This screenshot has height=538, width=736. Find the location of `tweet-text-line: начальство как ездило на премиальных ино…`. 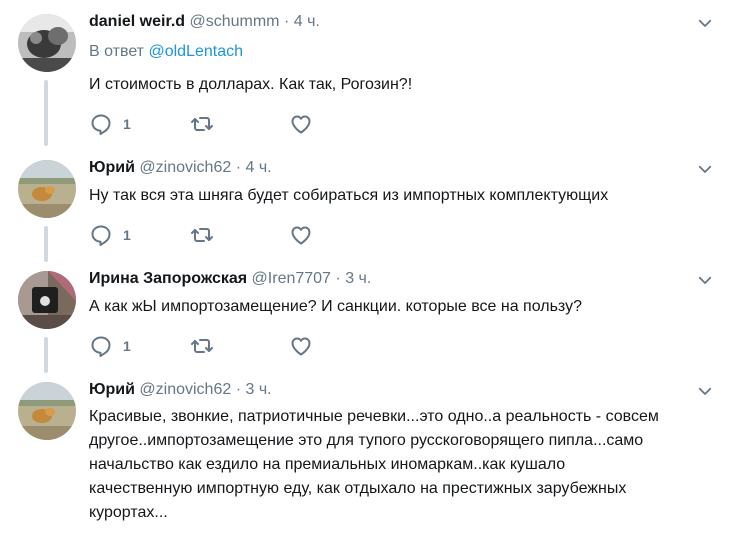

tweet-text-line: начальство как ездило на премиальных ино… is located at coordinates (327, 464).